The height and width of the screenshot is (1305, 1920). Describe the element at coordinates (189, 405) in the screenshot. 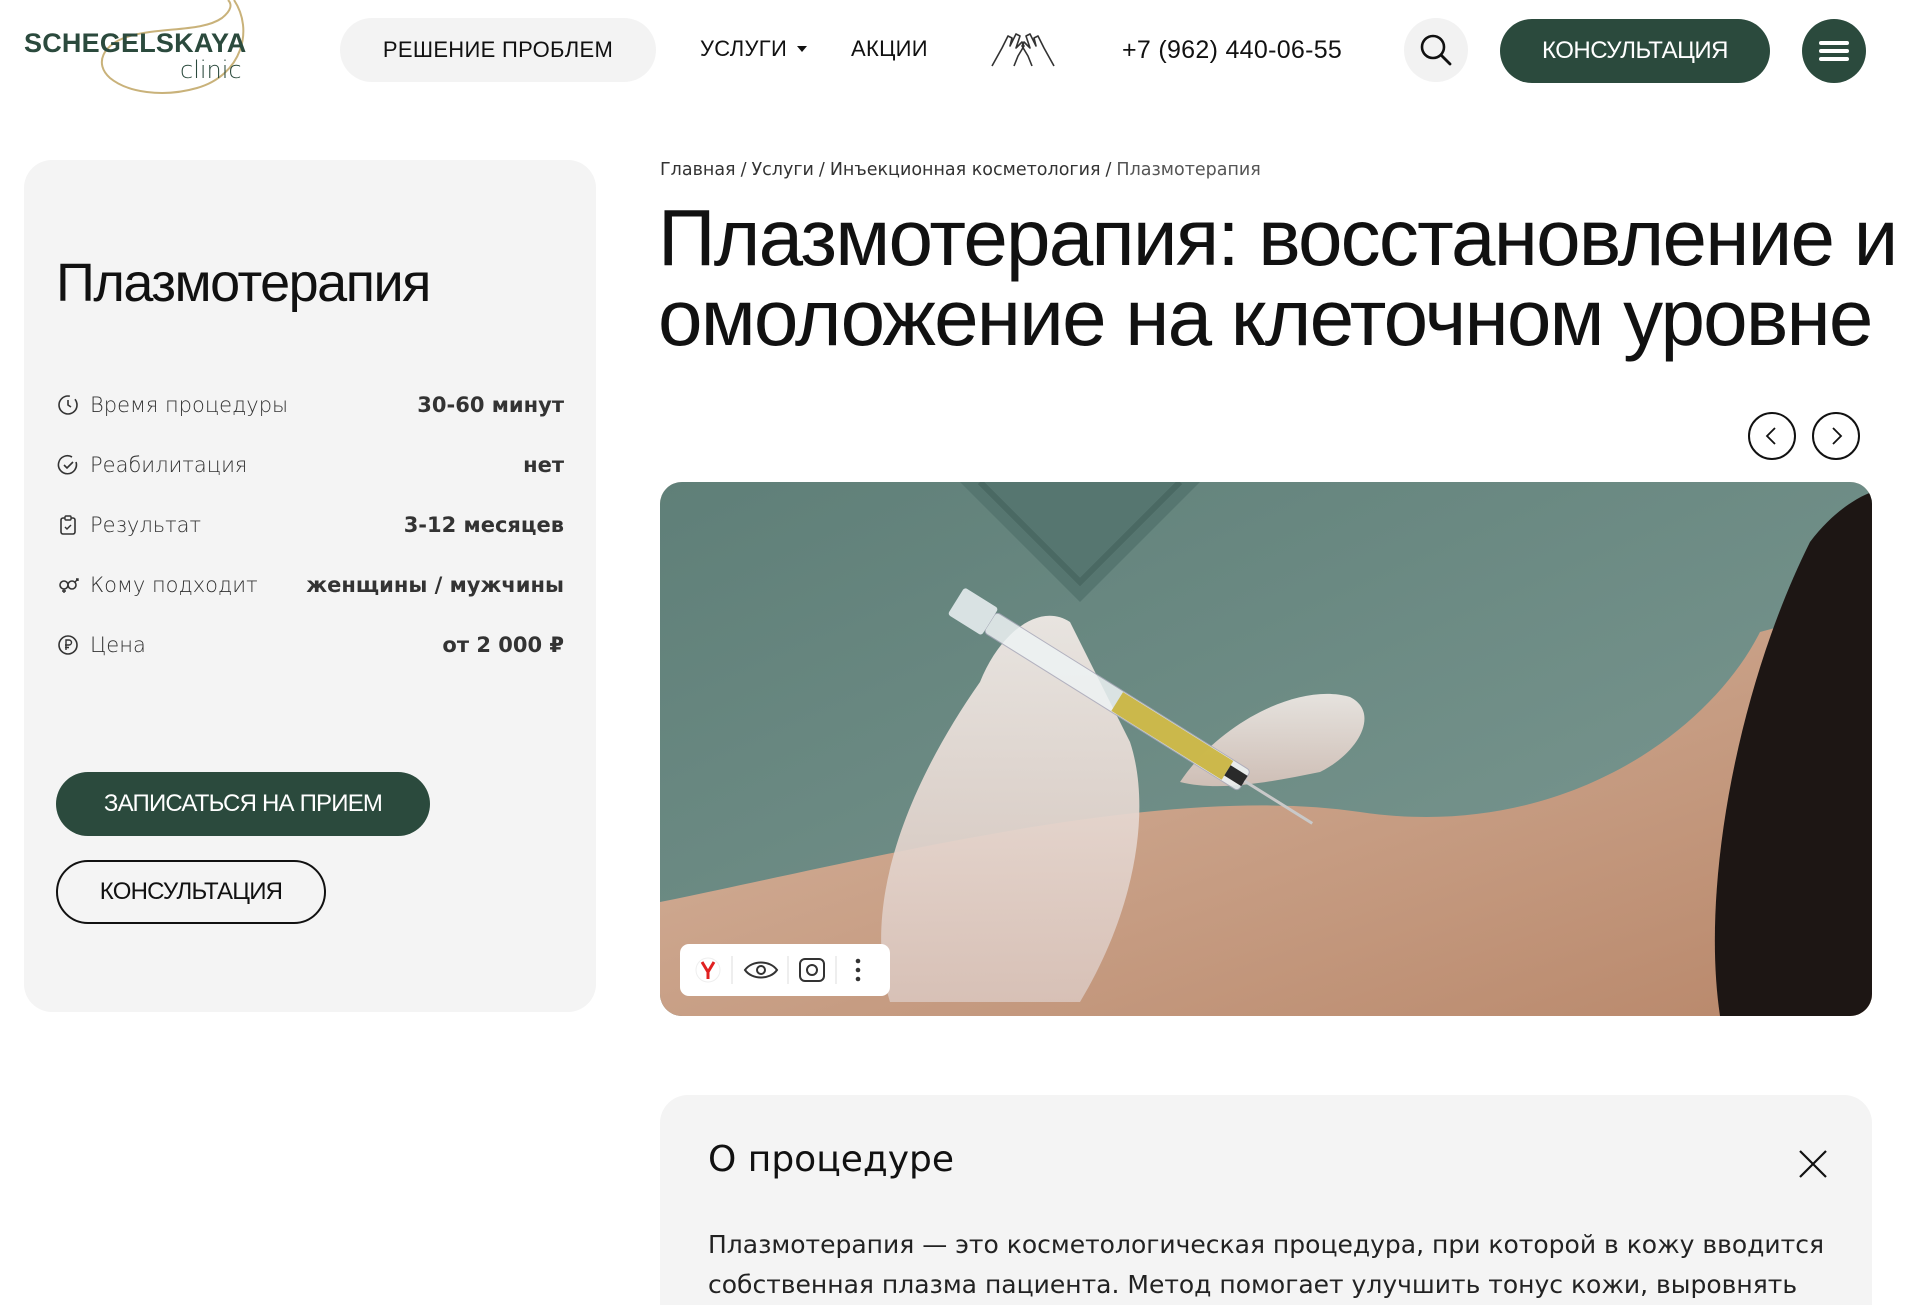

I see `info-row-label: Время процедуры` at that location.